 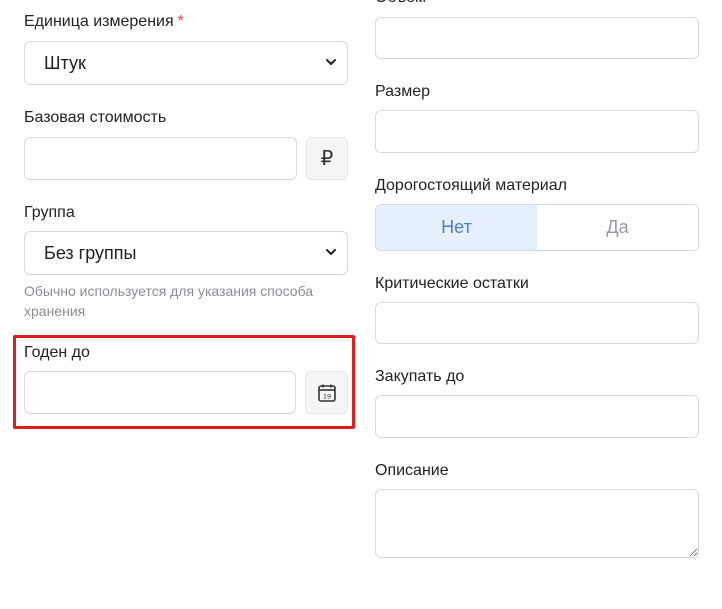 What do you see at coordinates (456, 227) in the screenshot?
I see `toggle-option-no: Нет` at bounding box center [456, 227].